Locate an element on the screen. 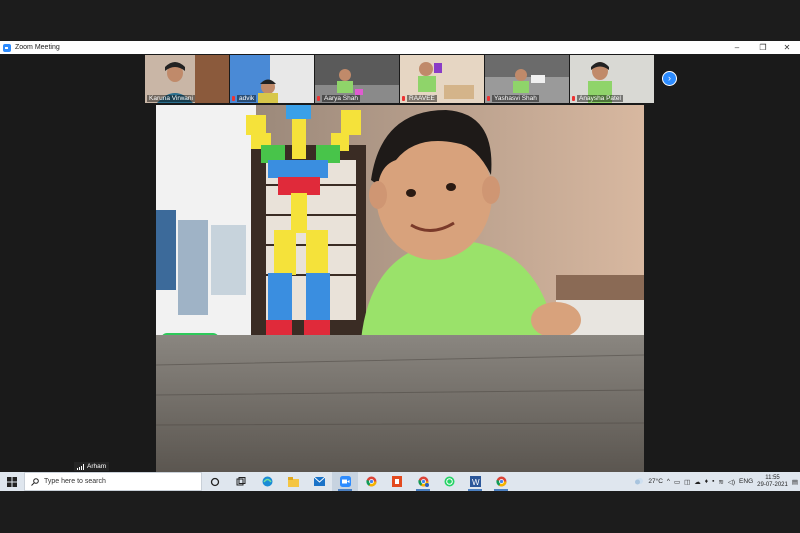 Image resolution: width=800 pixels, height=533 pixels. camera-icon: ▪ is located at coordinates (713, 481).